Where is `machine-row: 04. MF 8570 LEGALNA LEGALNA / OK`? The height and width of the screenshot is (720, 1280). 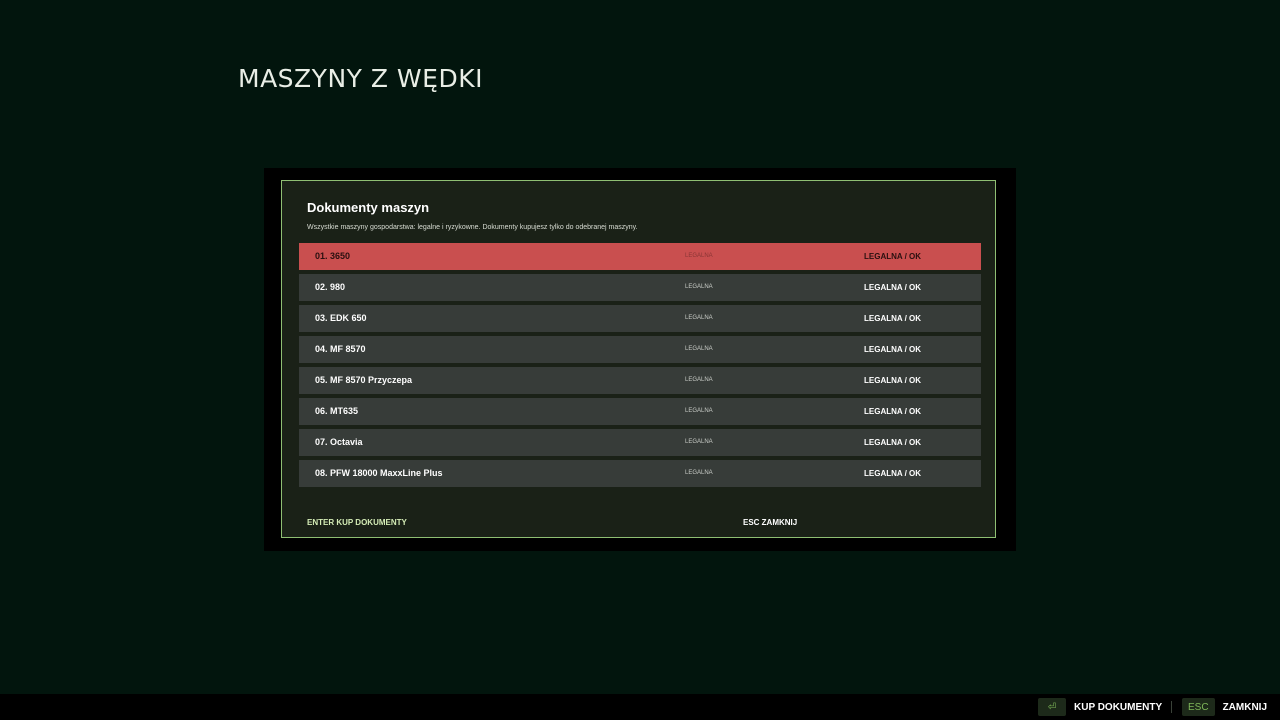 machine-row: 04. MF 8570 LEGALNA LEGALNA / OK is located at coordinates (640, 349).